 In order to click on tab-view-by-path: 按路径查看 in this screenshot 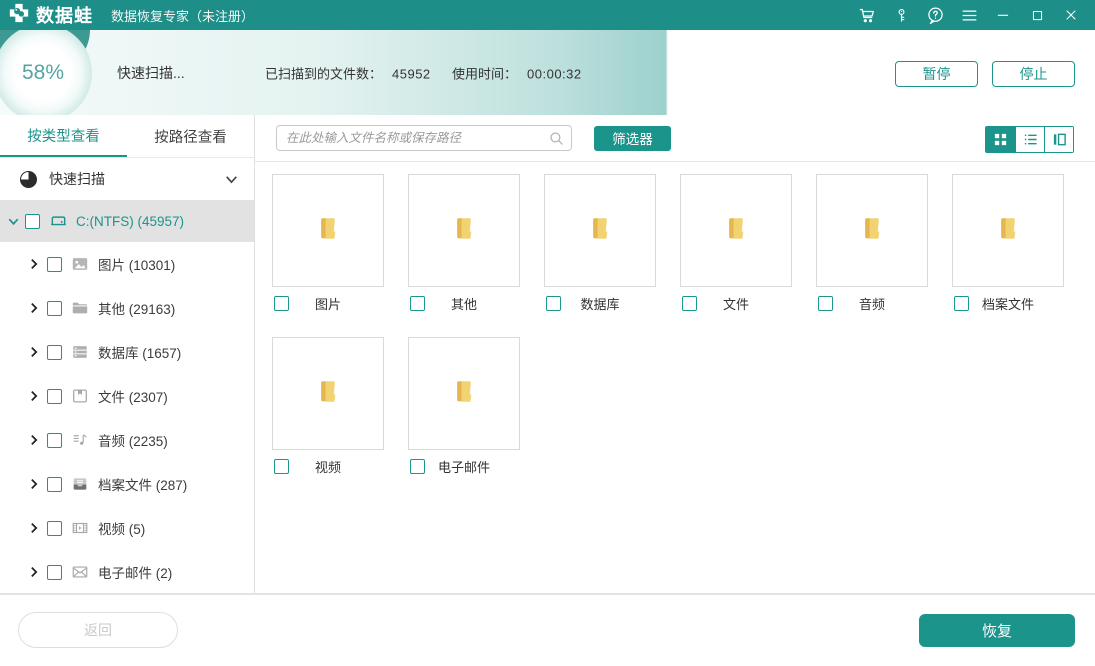, I will do `click(190, 136)`.